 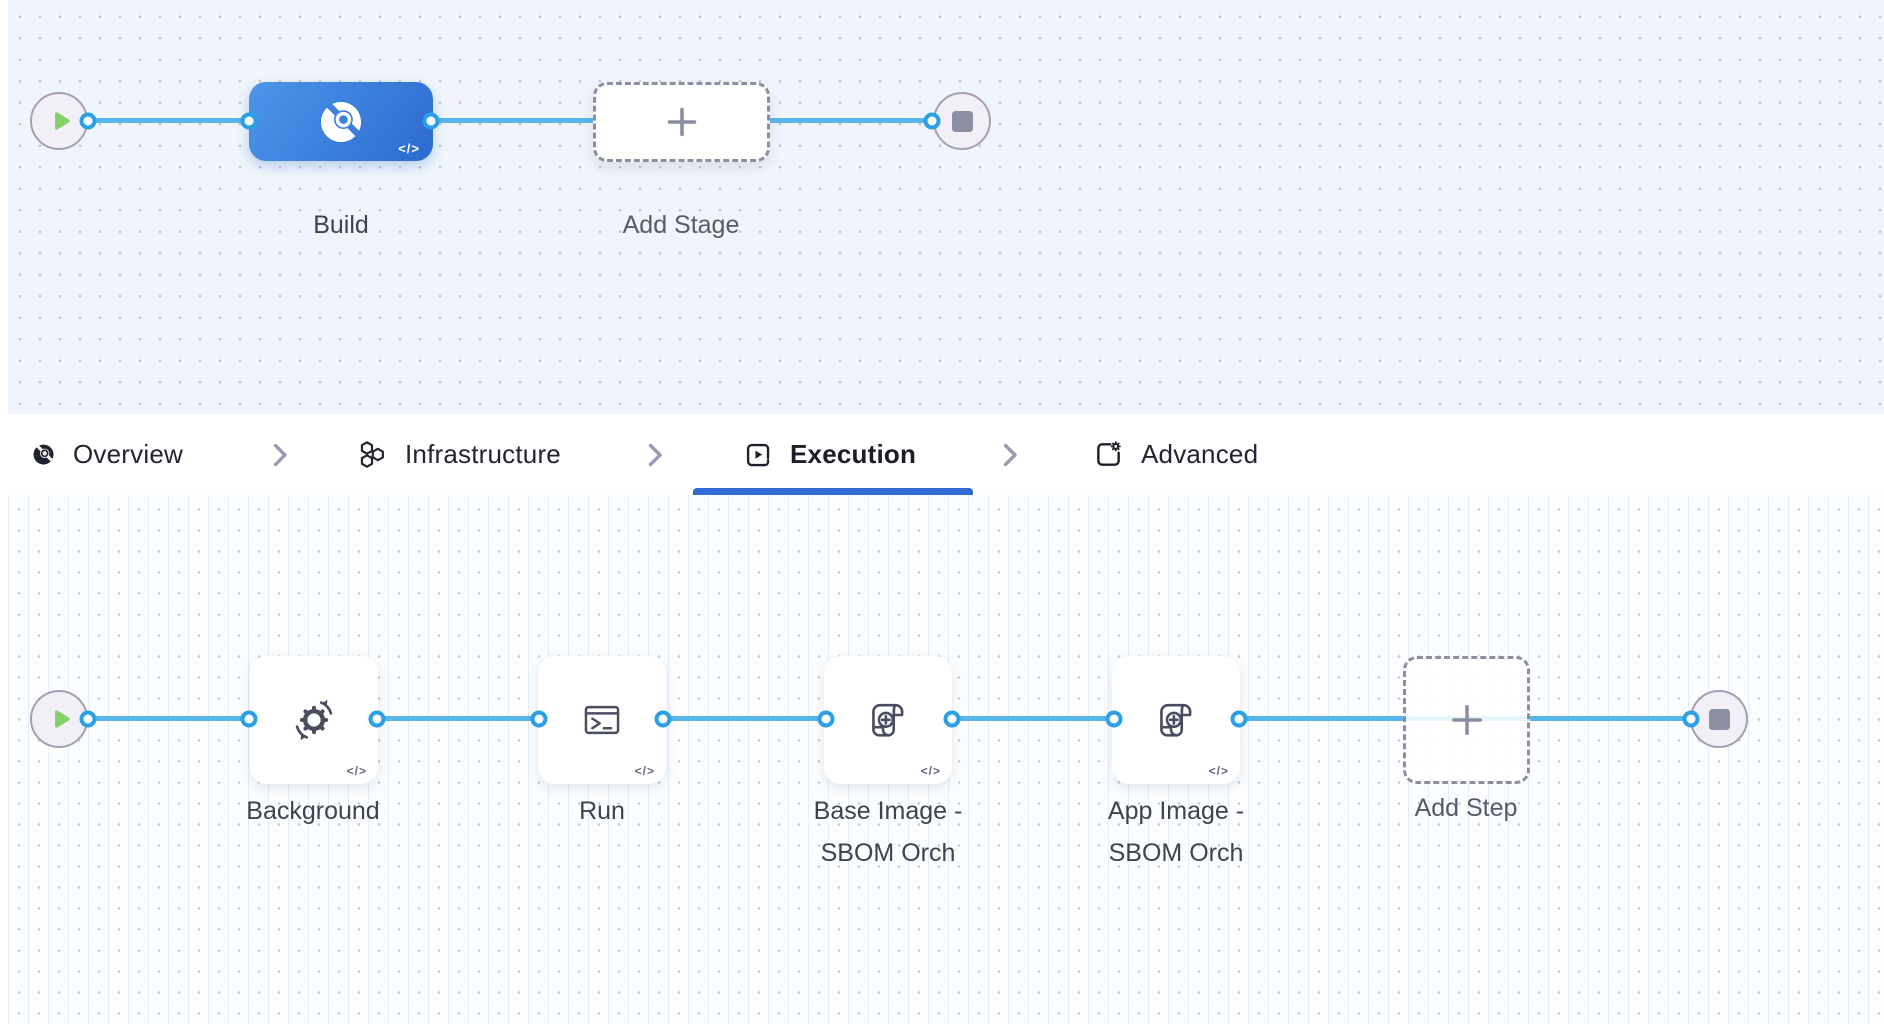 I want to click on stage-label-build: Build, so click(x=341, y=225).